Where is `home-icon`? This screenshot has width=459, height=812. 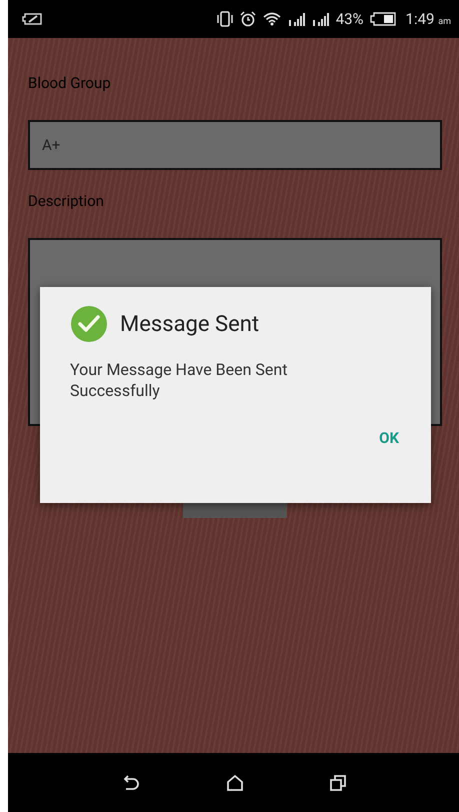
home-icon is located at coordinates (235, 783).